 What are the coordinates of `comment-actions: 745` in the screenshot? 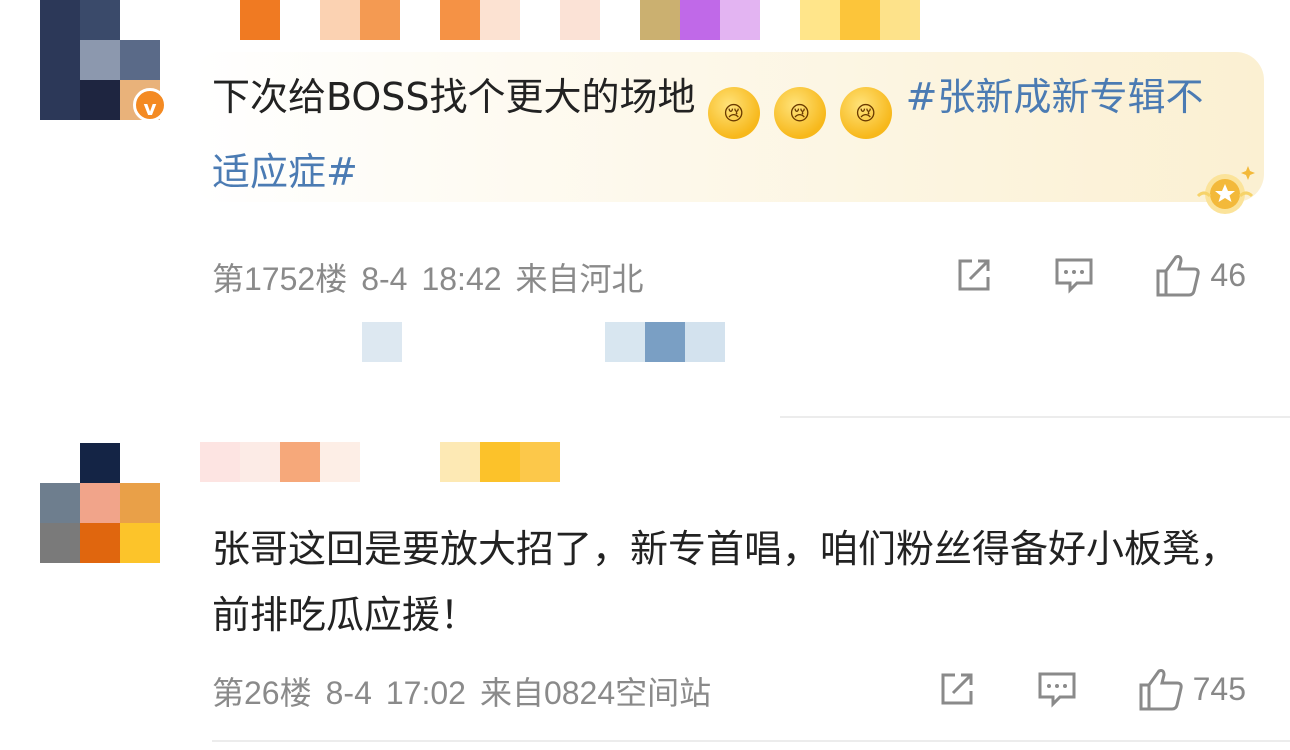 It's located at (1076, 689).